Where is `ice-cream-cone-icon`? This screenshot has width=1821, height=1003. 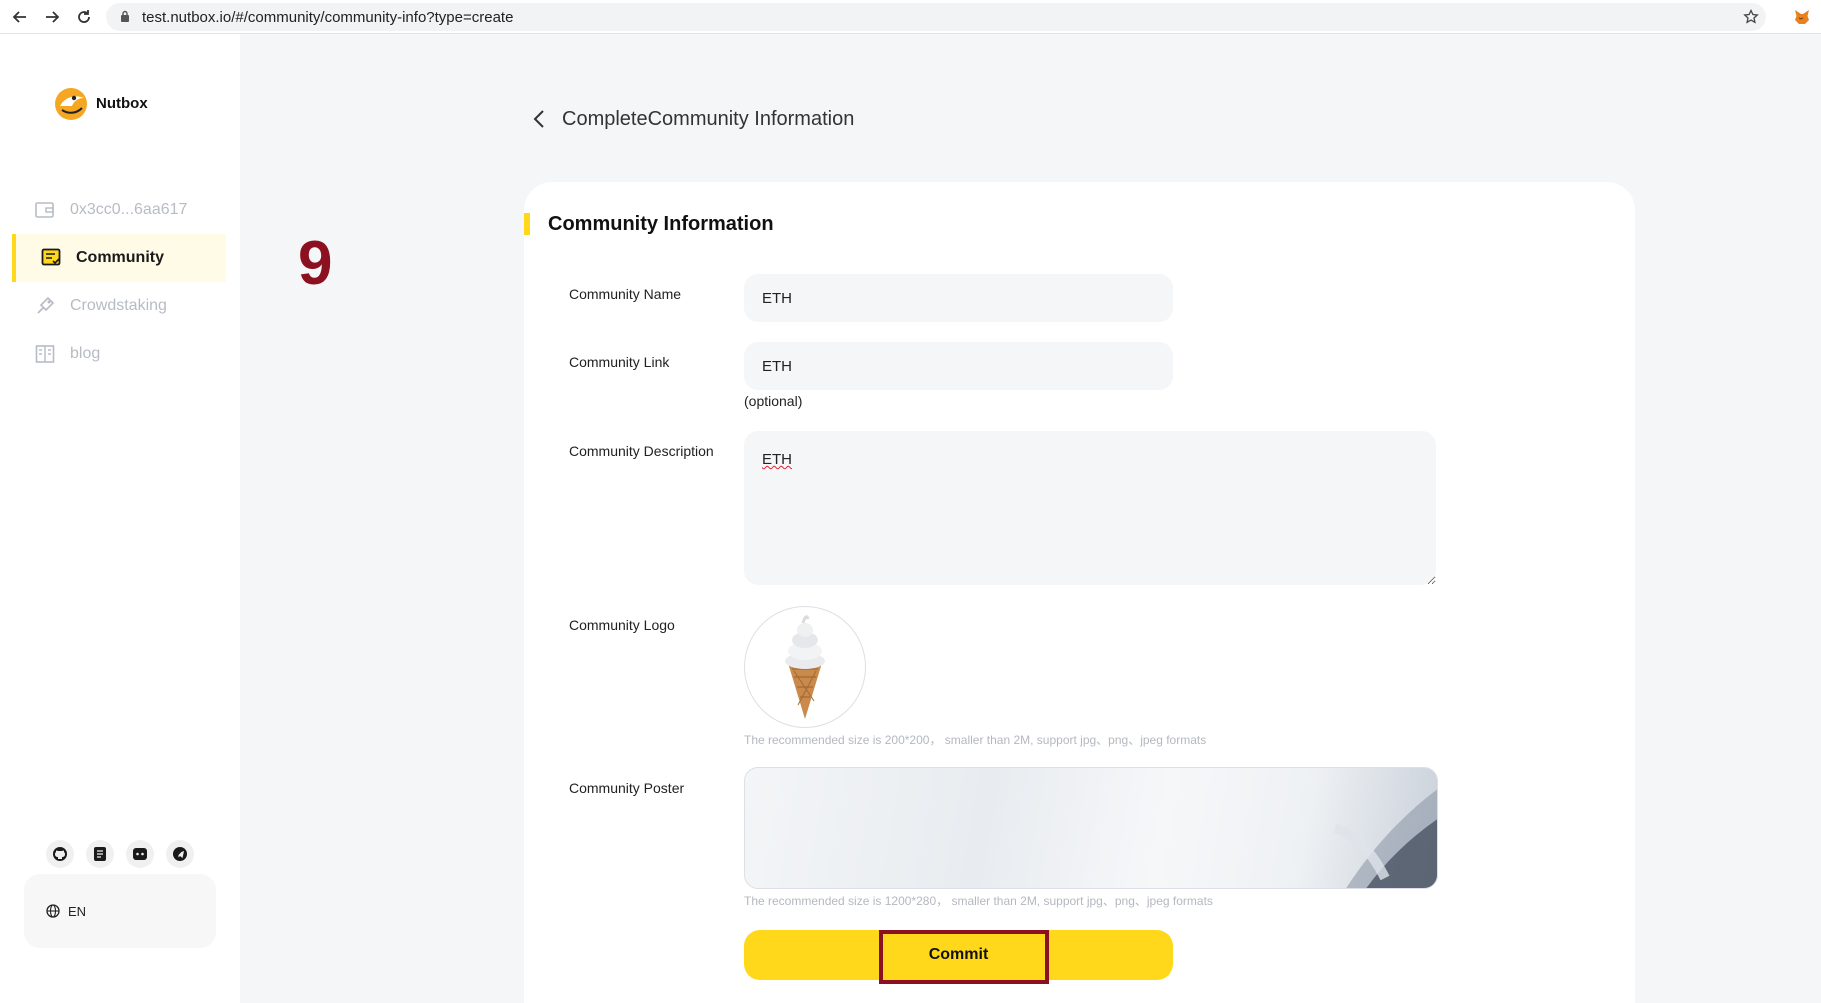
ice-cream-cone-icon is located at coordinates (805, 667).